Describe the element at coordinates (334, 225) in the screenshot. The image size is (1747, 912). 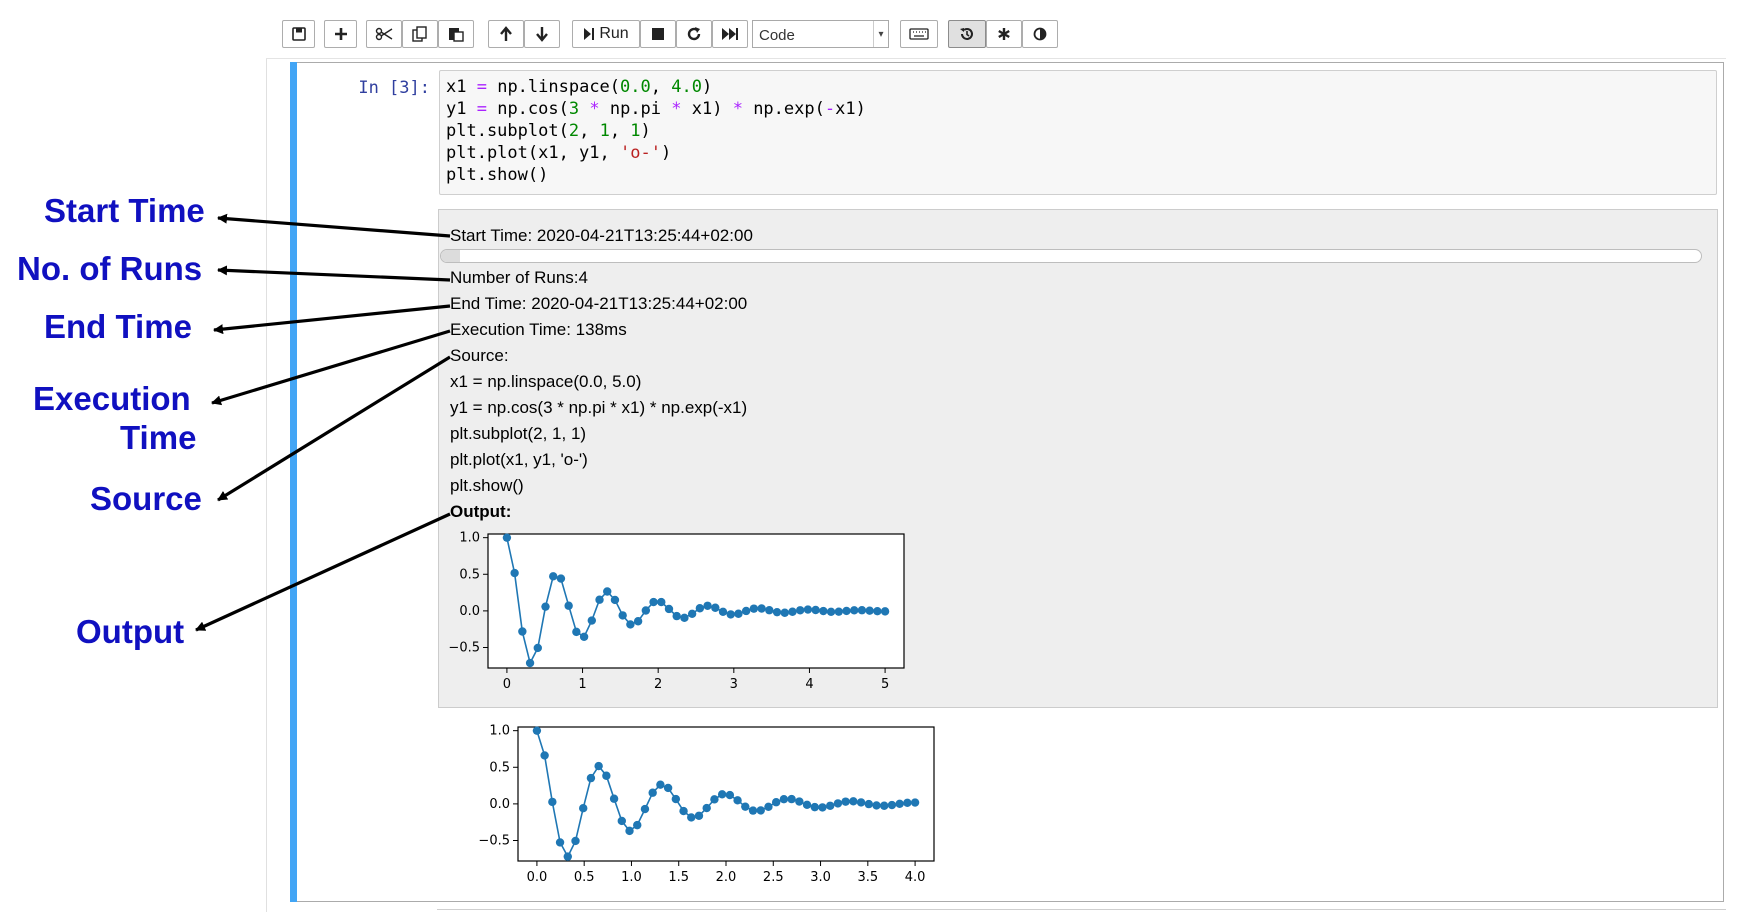
I see `arrow-start-time` at that location.